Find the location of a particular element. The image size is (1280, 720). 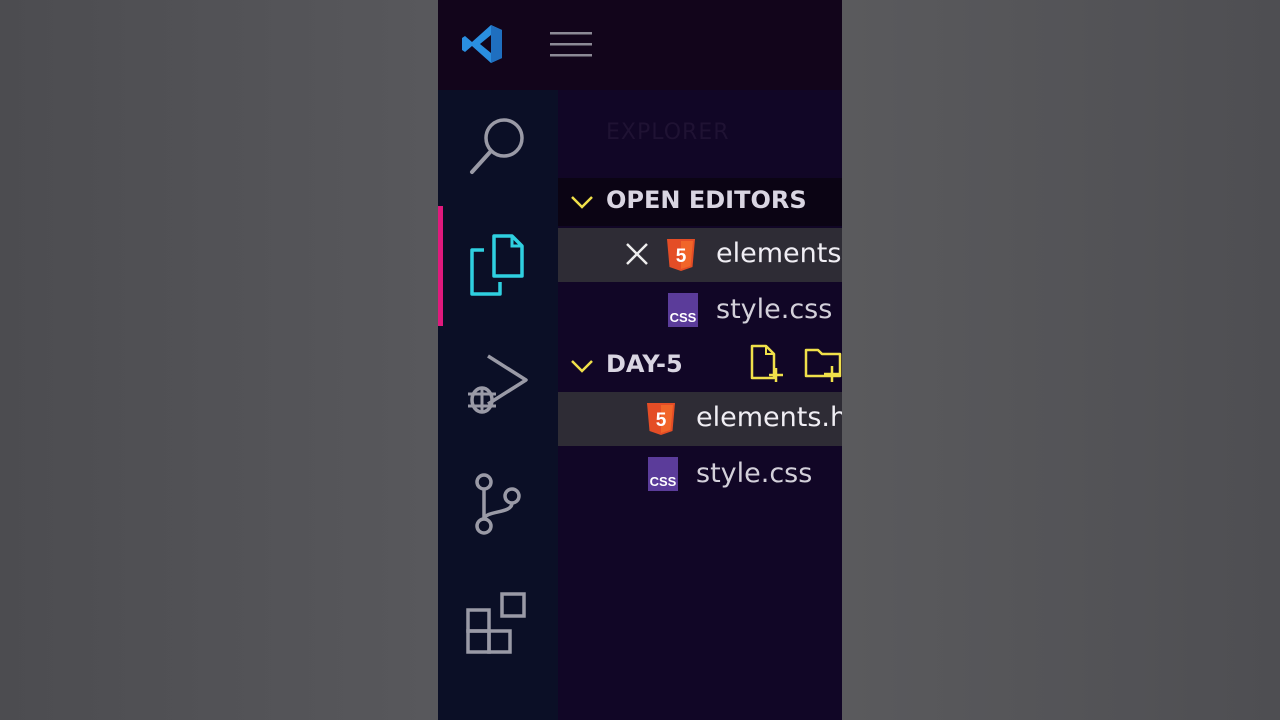

activity-source-control is located at coordinates (498, 504).